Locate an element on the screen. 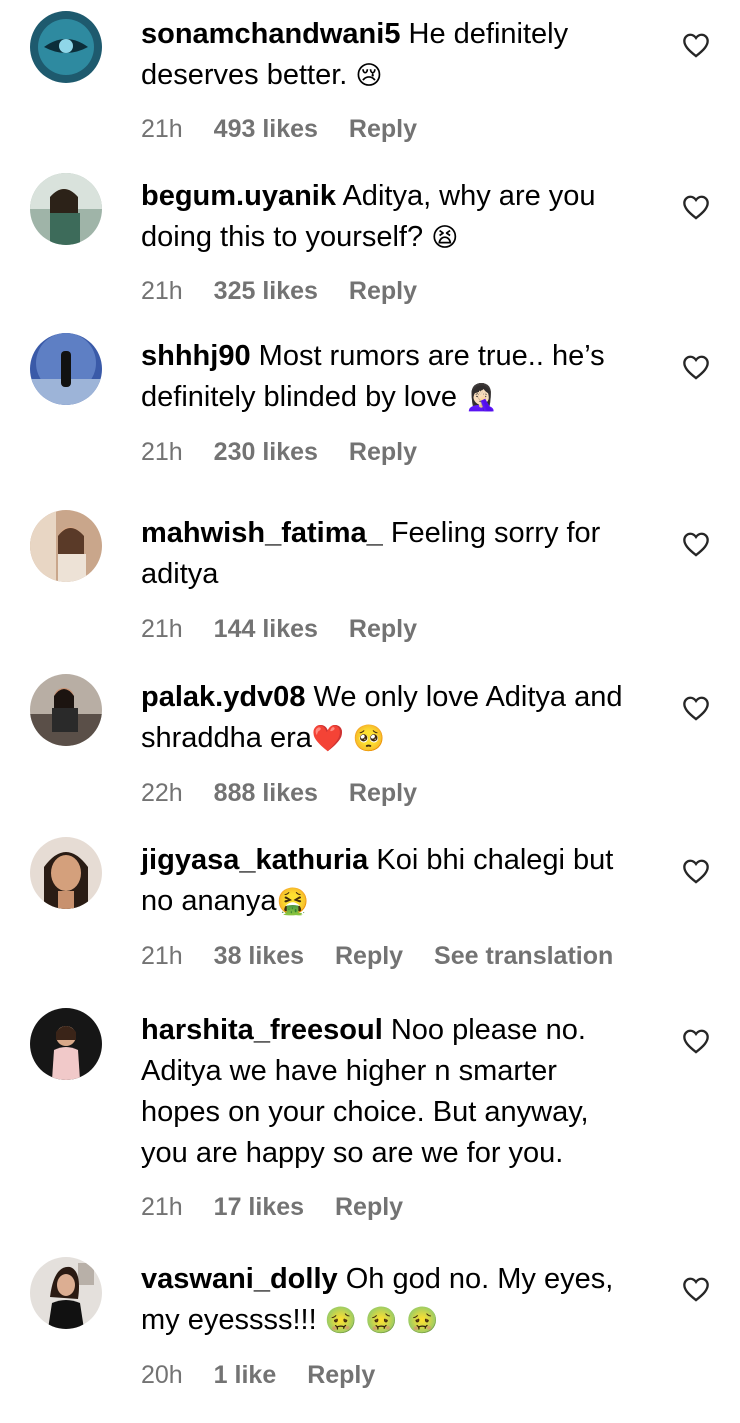  comment-emoji: 🤢 🤢 🤢 is located at coordinates (381, 1321).